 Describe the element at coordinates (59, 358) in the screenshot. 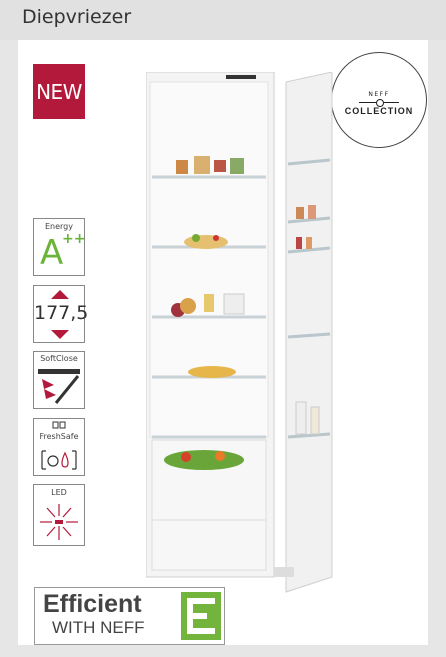

I see `softclose-label: SoftClose` at that location.